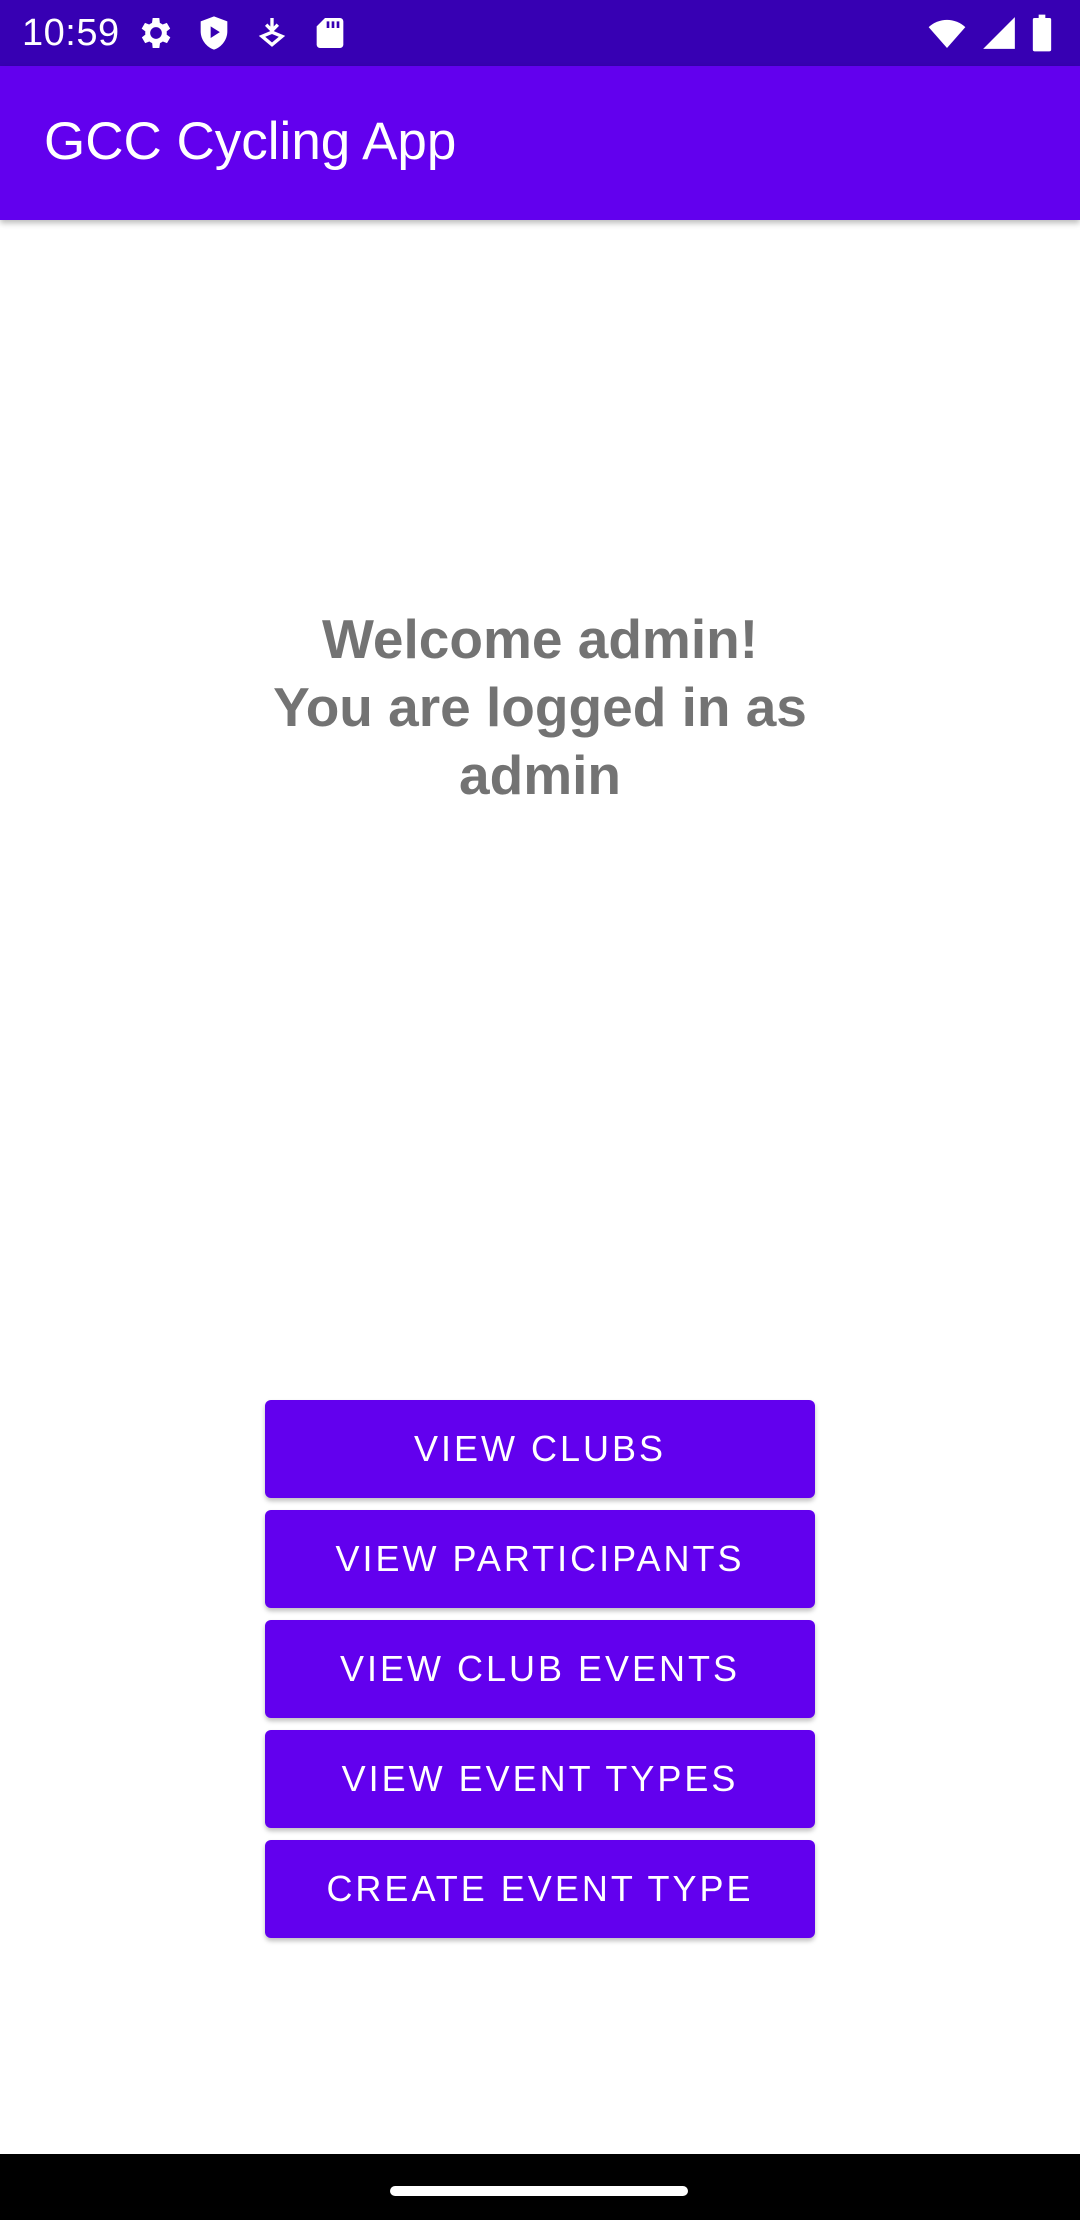 The image size is (1080, 2220). I want to click on app-bar: GCC Cycling App, so click(540, 143).